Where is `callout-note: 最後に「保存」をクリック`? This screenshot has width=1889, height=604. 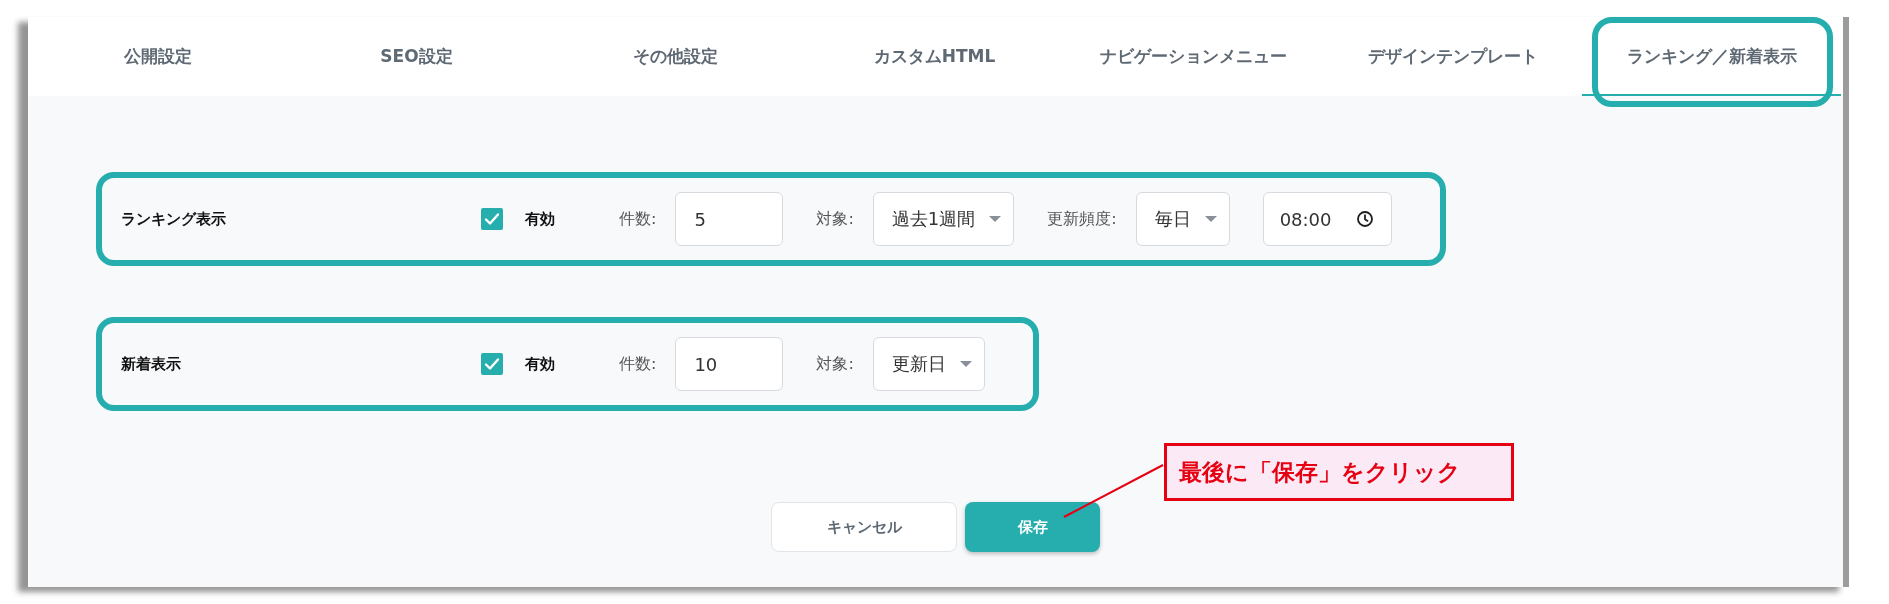 callout-note: 最後に「保存」をクリック is located at coordinates (1339, 472).